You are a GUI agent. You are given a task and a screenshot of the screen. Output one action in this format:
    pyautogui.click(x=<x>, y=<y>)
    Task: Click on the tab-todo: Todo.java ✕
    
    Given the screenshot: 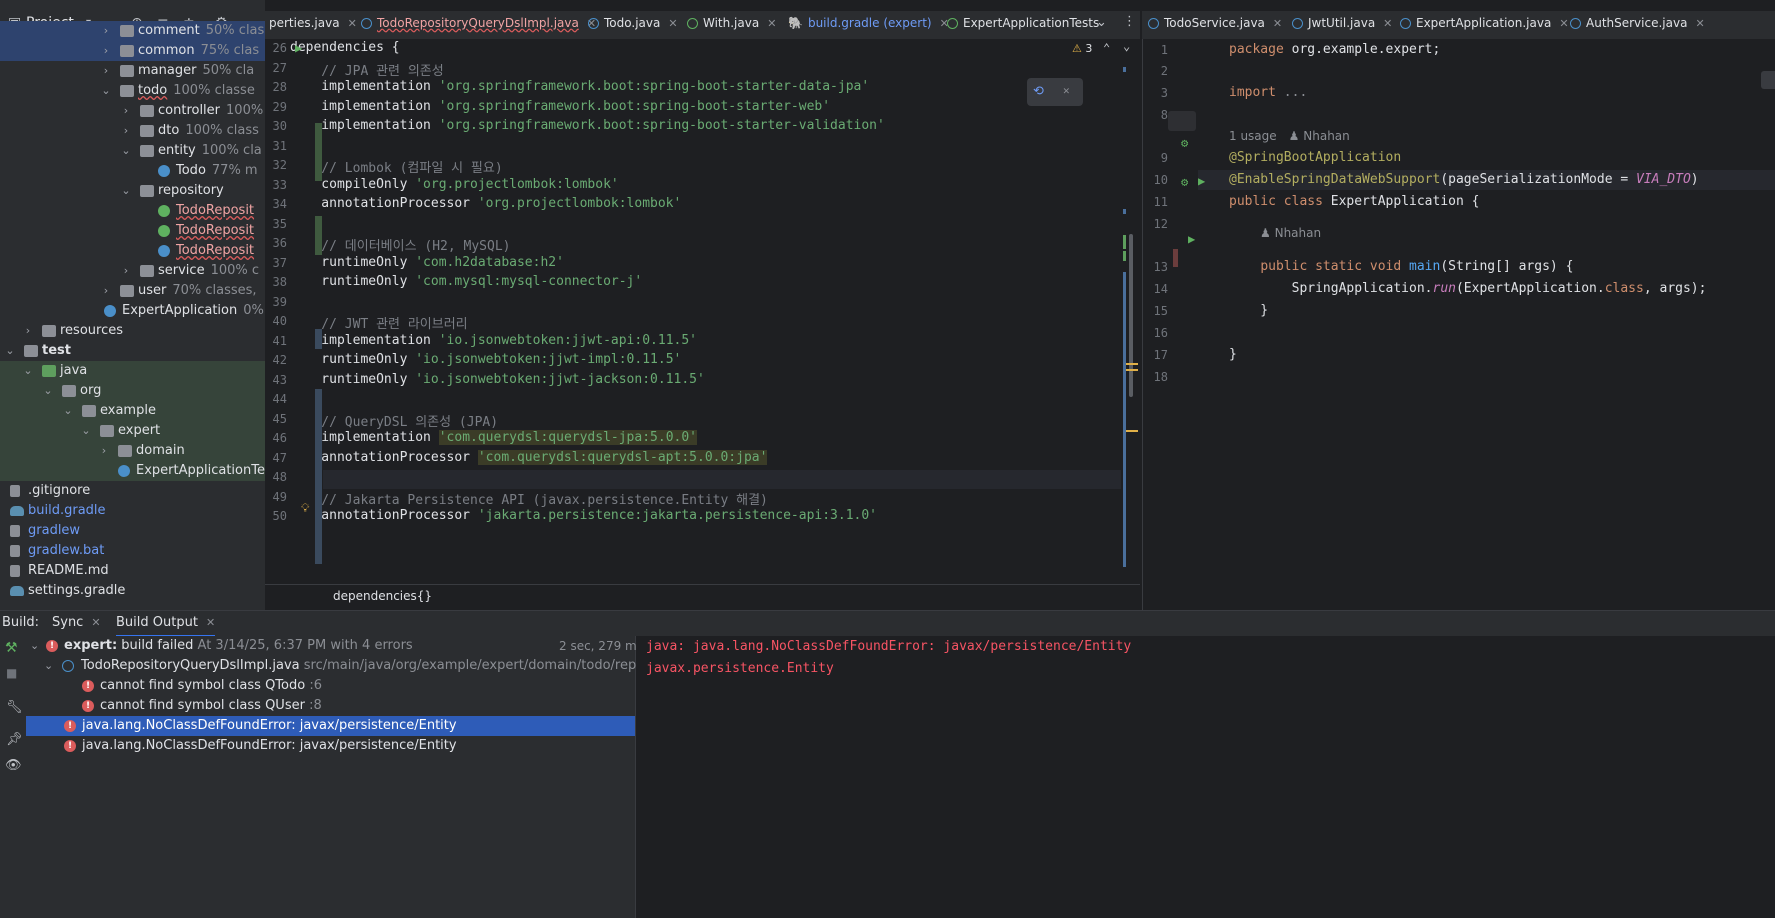 What is the action you would take?
    pyautogui.click(x=633, y=25)
    